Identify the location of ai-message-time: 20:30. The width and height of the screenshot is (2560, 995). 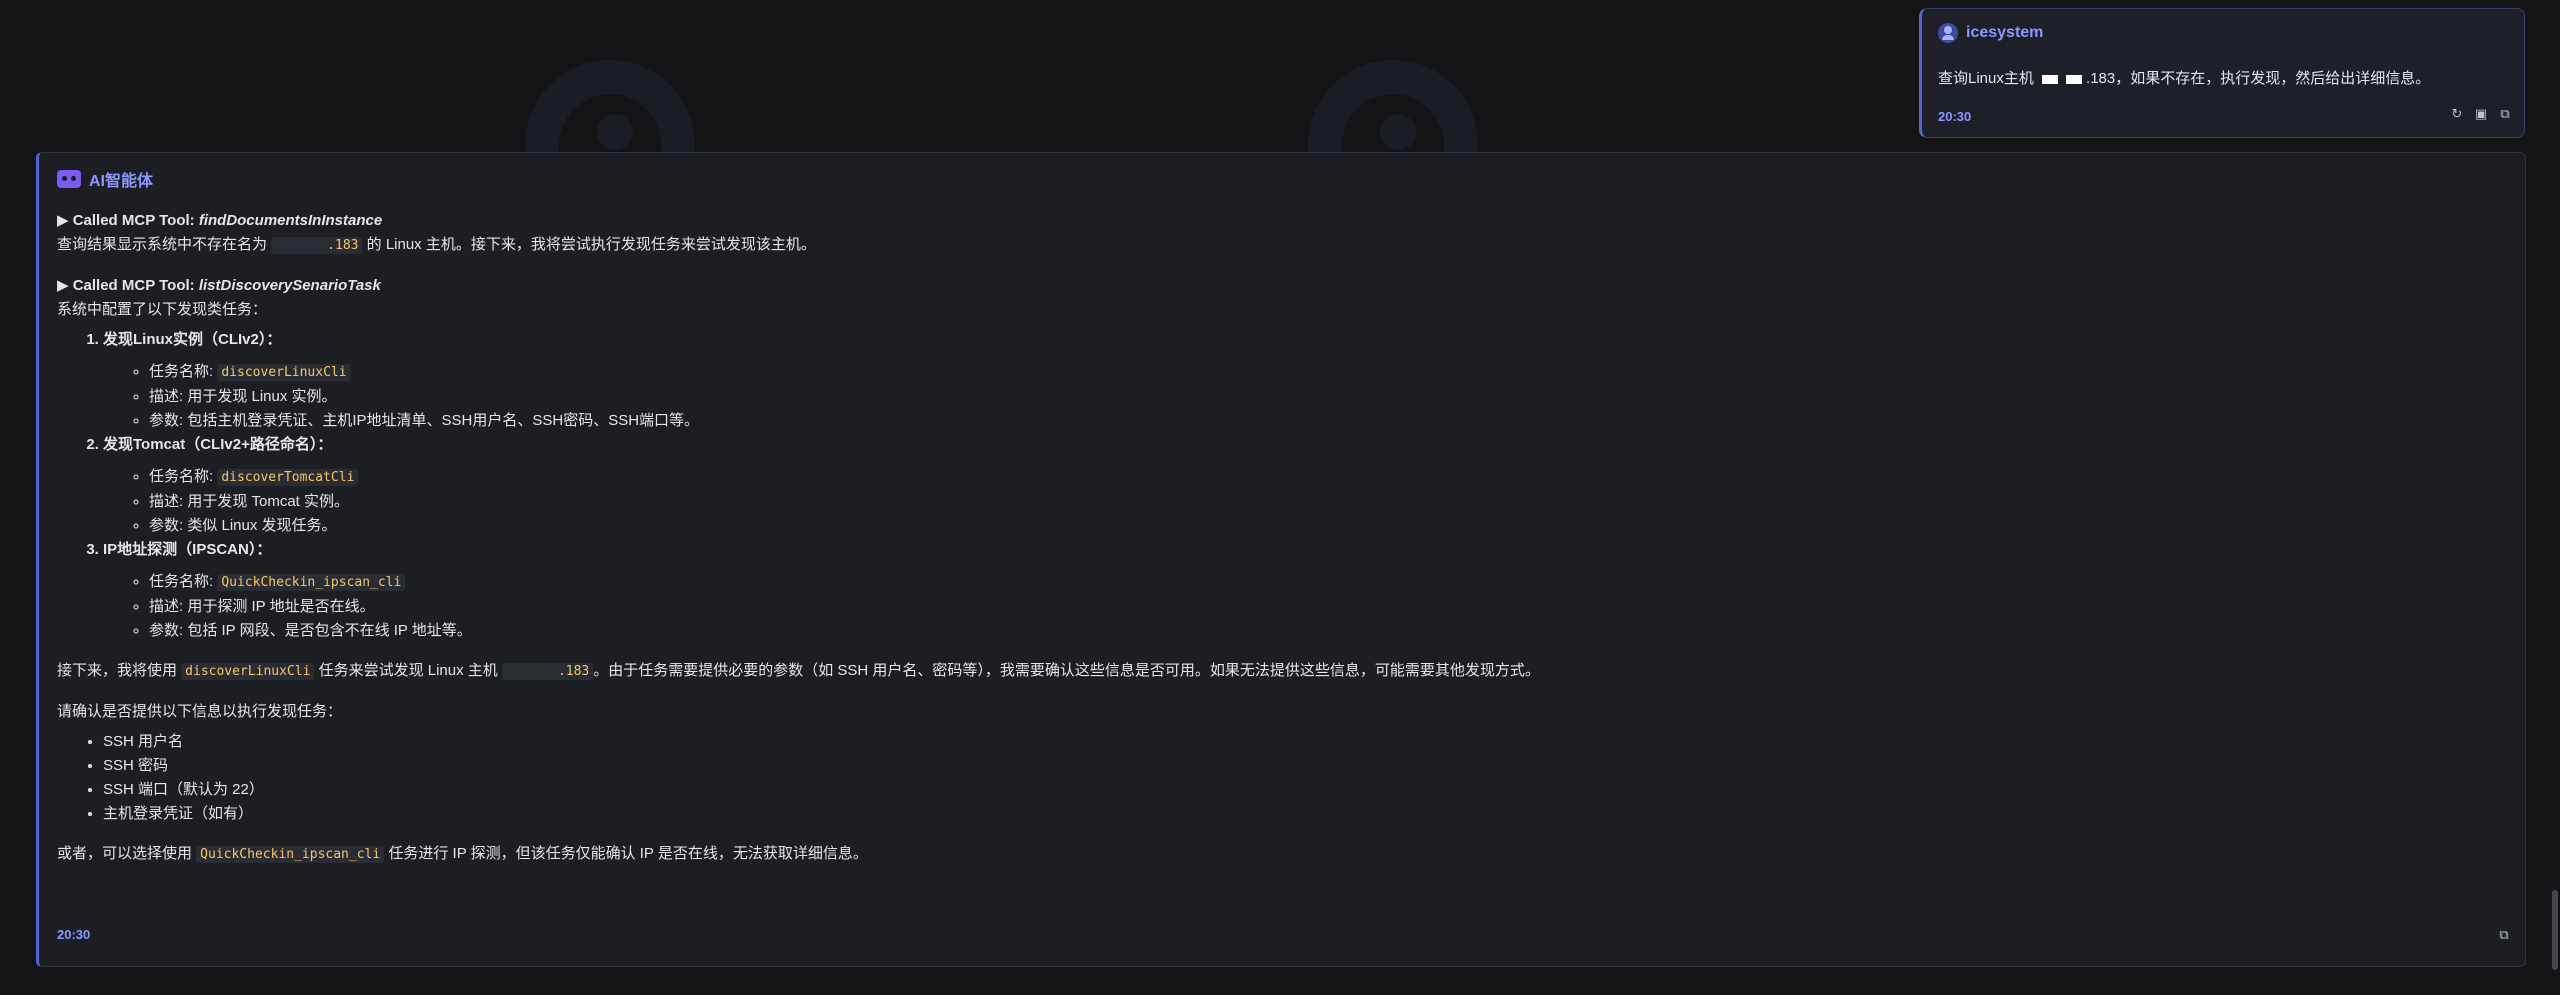
(74, 934).